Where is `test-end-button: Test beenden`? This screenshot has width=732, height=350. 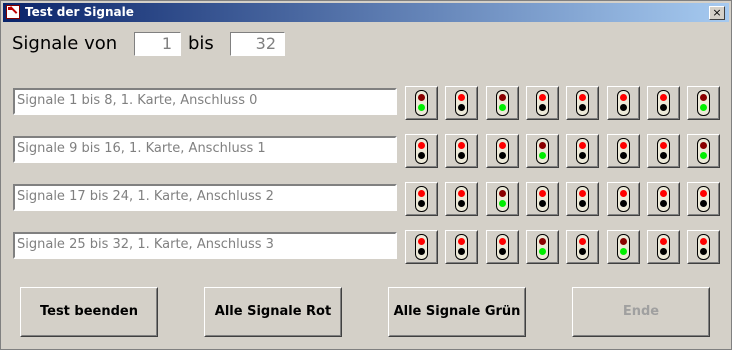
test-end-button: Test beenden is located at coordinates (89, 312).